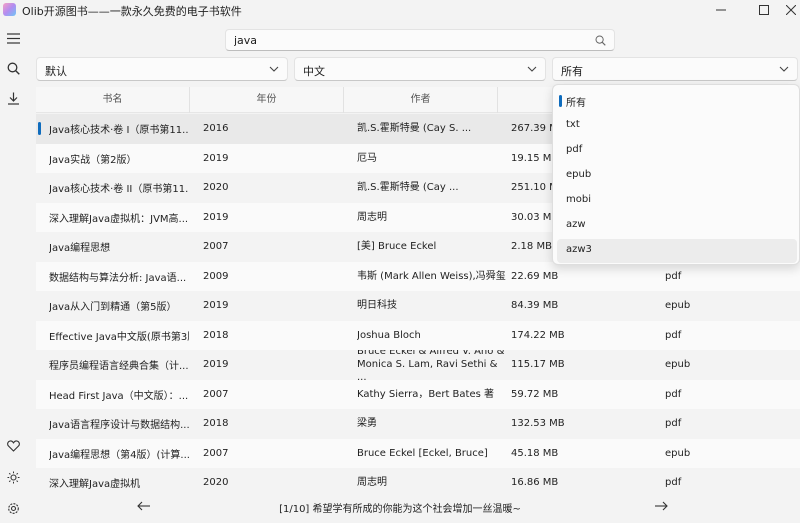 This screenshot has width=800, height=523. I want to click on close-button, so click(788, 10).